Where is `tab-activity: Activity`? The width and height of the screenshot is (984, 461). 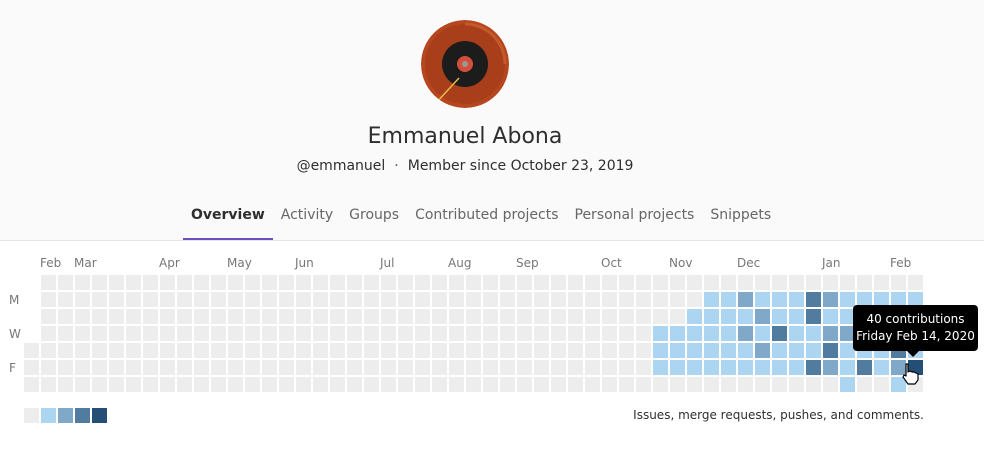 tab-activity: Activity is located at coordinates (307, 223).